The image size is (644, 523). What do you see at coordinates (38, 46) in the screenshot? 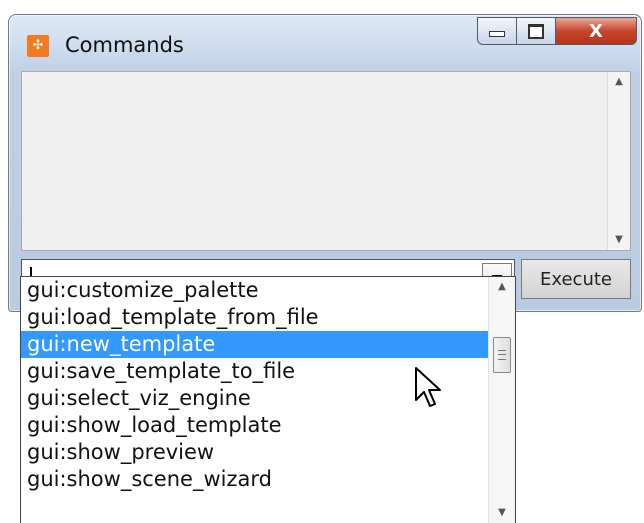
I see `app-icon: ✣` at bounding box center [38, 46].